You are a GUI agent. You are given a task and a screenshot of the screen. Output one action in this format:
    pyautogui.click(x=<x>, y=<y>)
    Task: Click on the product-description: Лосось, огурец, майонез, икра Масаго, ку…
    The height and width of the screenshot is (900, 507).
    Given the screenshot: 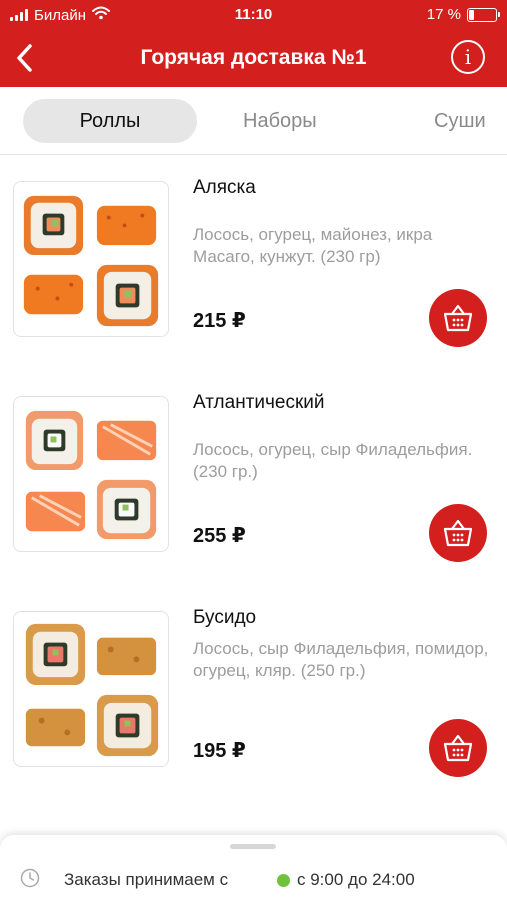 What is the action you would take?
    pyautogui.click(x=313, y=245)
    